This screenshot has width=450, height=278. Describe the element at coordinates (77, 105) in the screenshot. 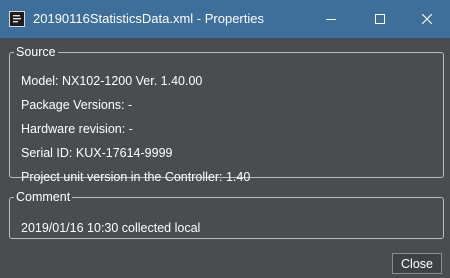

I see `package-versions-text: Package Versions: -` at that location.